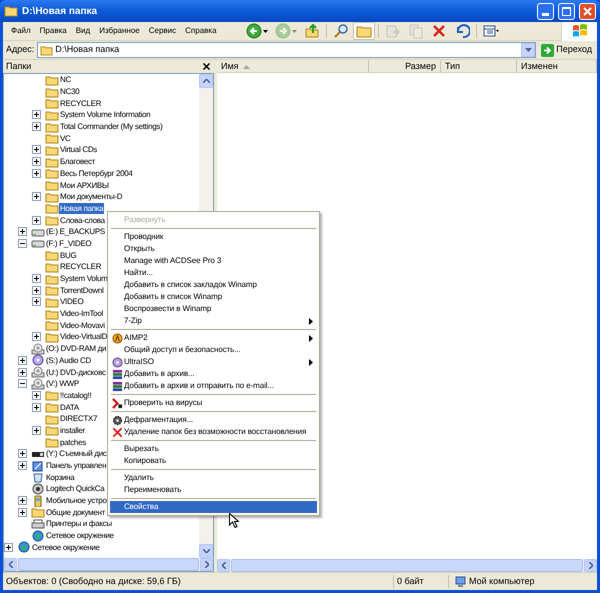 Image resolution: width=600 pixels, height=593 pixels. What do you see at coordinates (77, 162) in the screenshot?
I see `tree-item: Благовест` at bounding box center [77, 162].